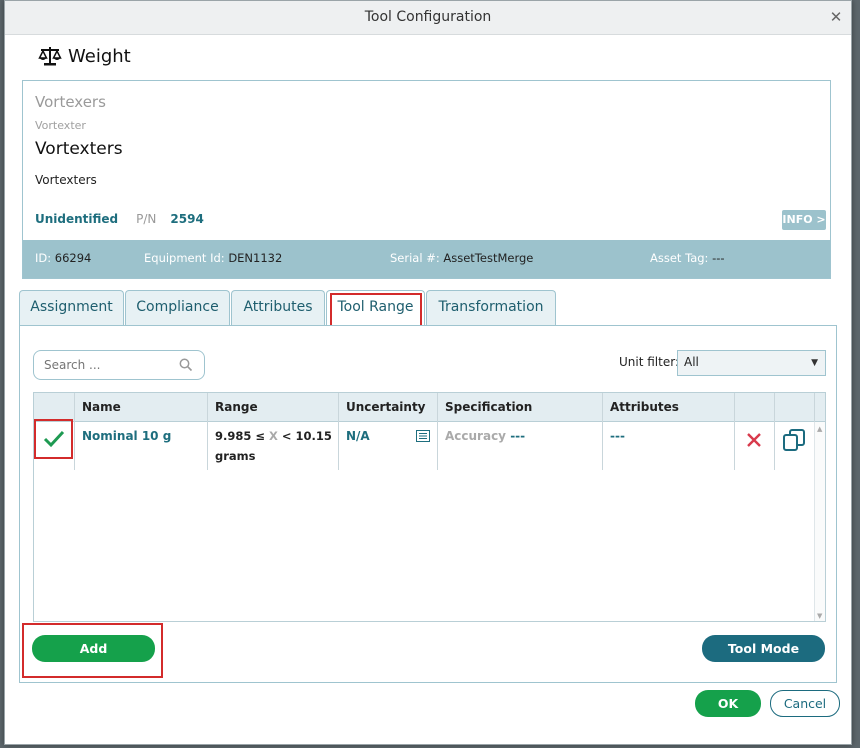  Describe the element at coordinates (649, 362) in the screenshot. I see `unit-filter-label: Unit filter:` at that location.